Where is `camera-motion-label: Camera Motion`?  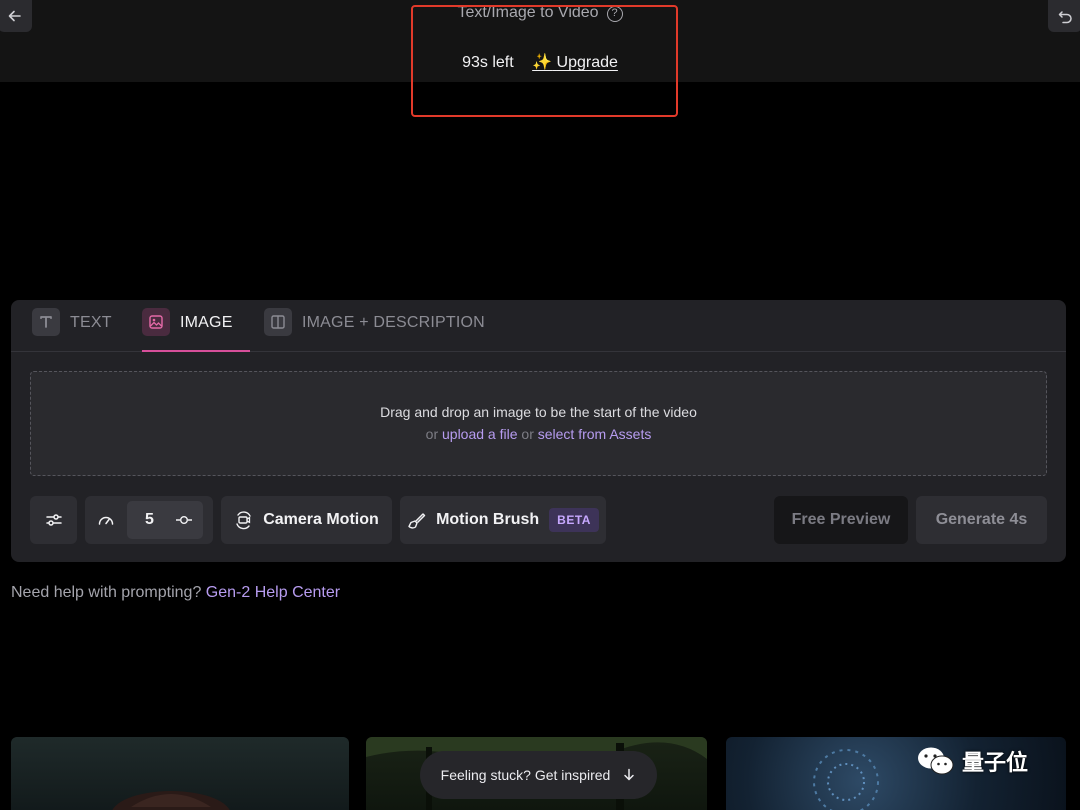 camera-motion-label: Camera Motion is located at coordinates (321, 519).